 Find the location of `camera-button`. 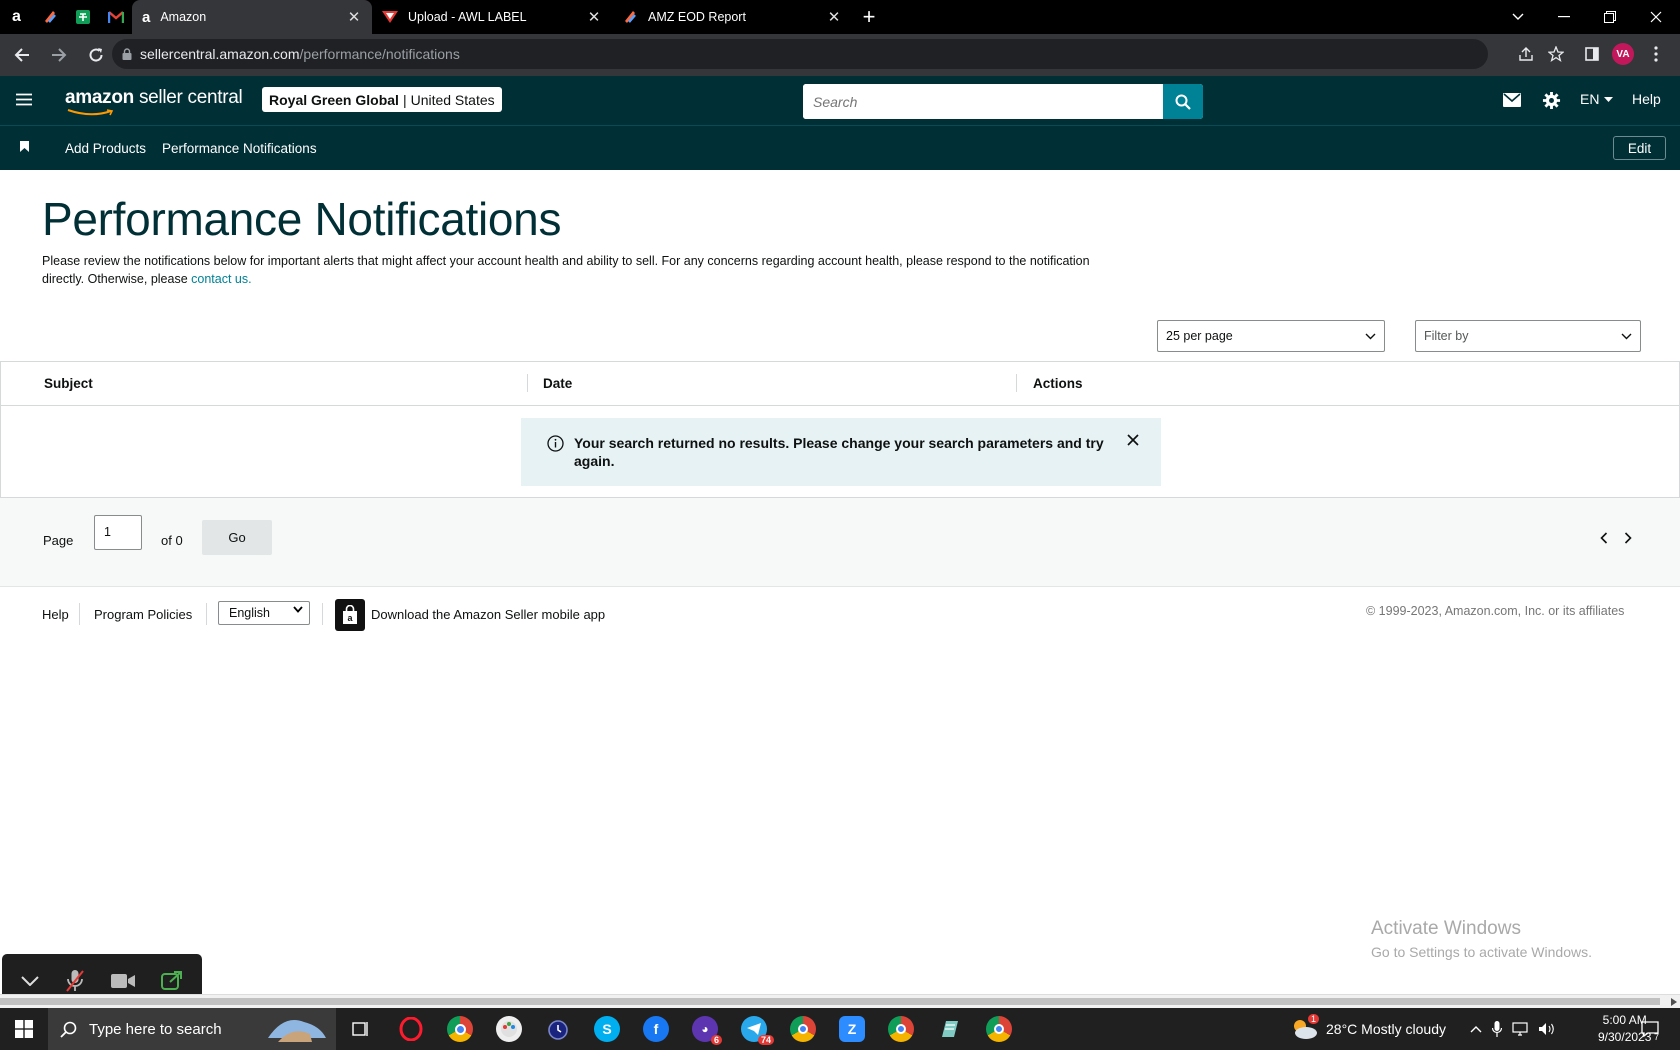

camera-button is located at coordinates (123, 981).